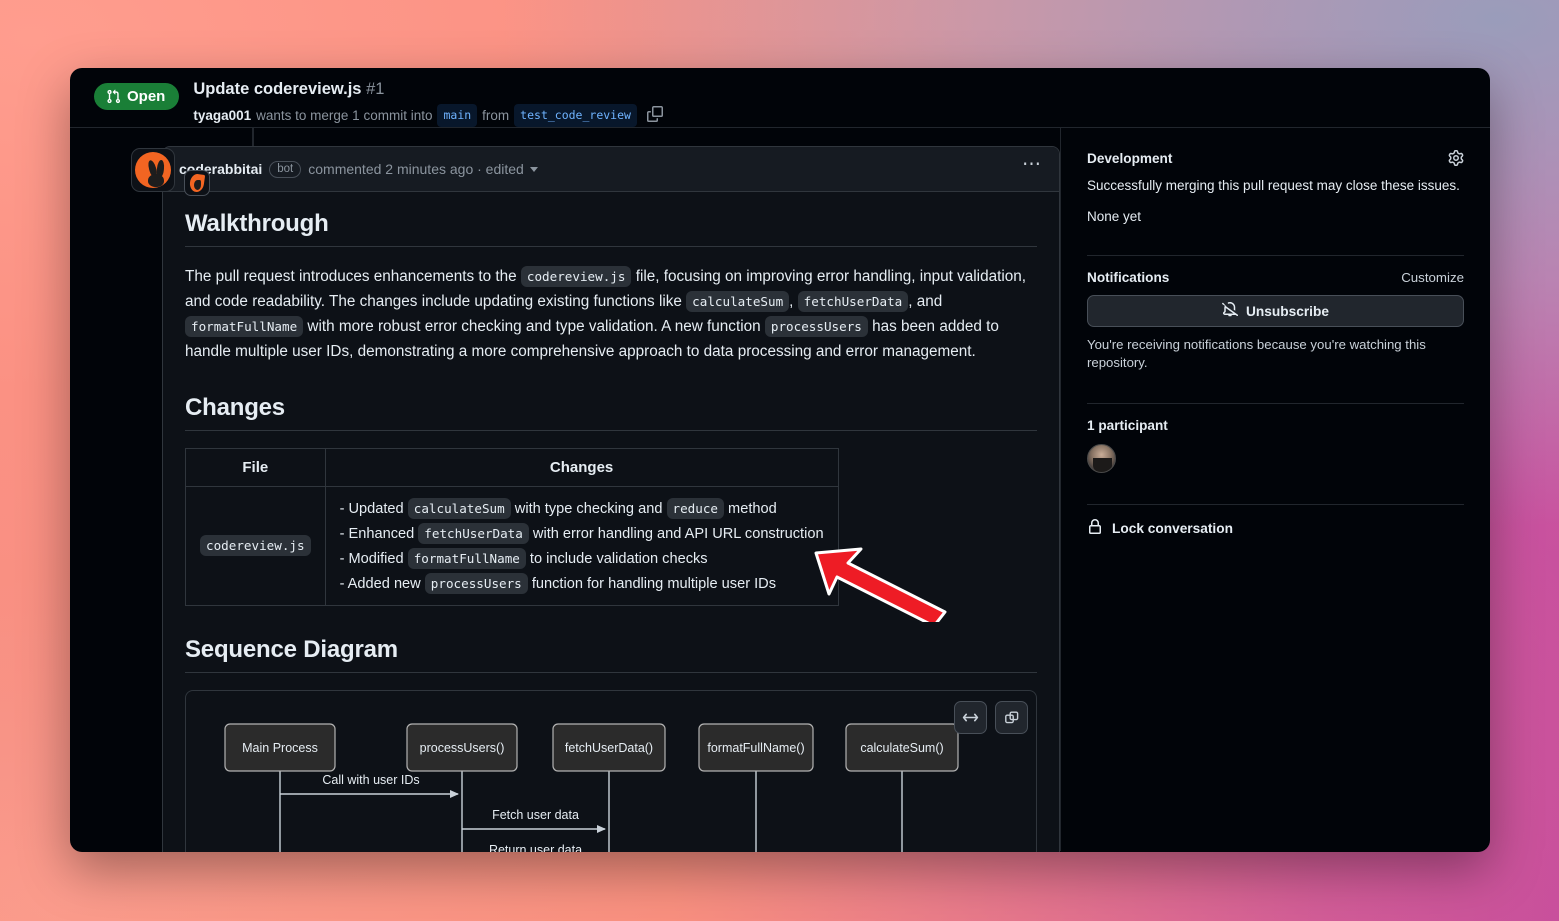 Image resolution: width=1559 pixels, height=921 pixels. Describe the element at coordinates (901, 748) in the screenshot. I see `sequence-participant: calculateSum()` at that location.